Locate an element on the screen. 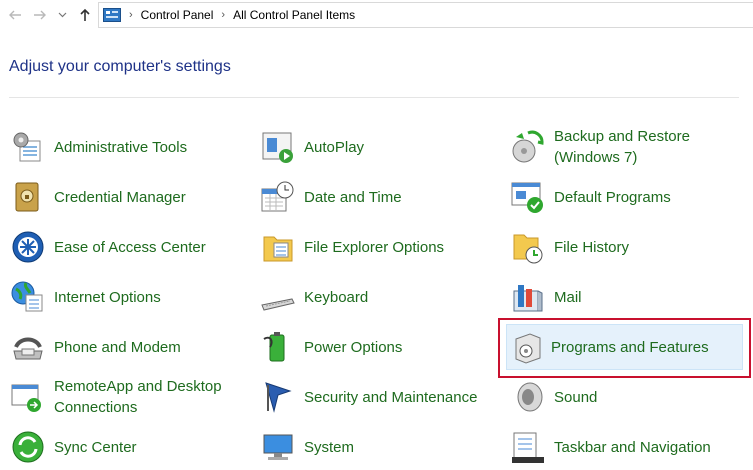 This screenshot has width=753, height=470. item-system: System is located at coordinates (375, 447).